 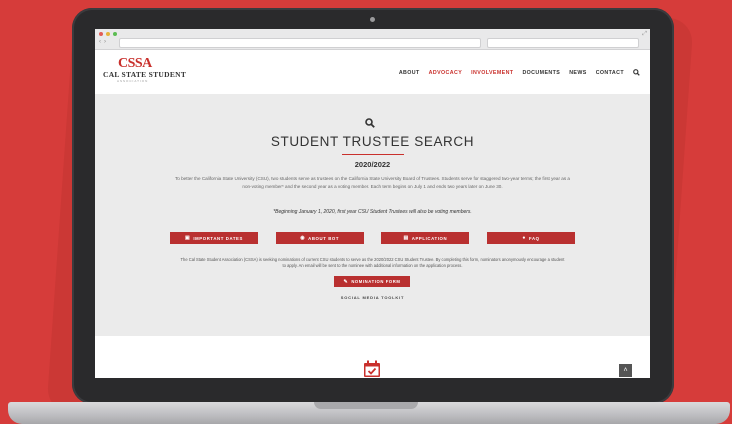 I want to click on page-title: STUDENT TRUSTEE SEARCH, so click(x=372, y=141).